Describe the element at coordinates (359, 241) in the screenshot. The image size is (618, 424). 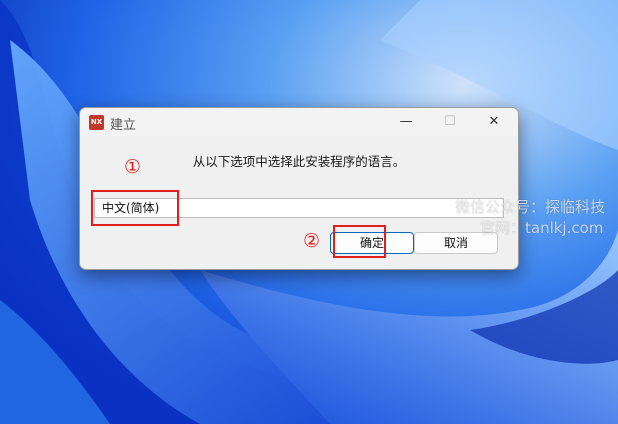
I see `highlight-ok-button` at that location.